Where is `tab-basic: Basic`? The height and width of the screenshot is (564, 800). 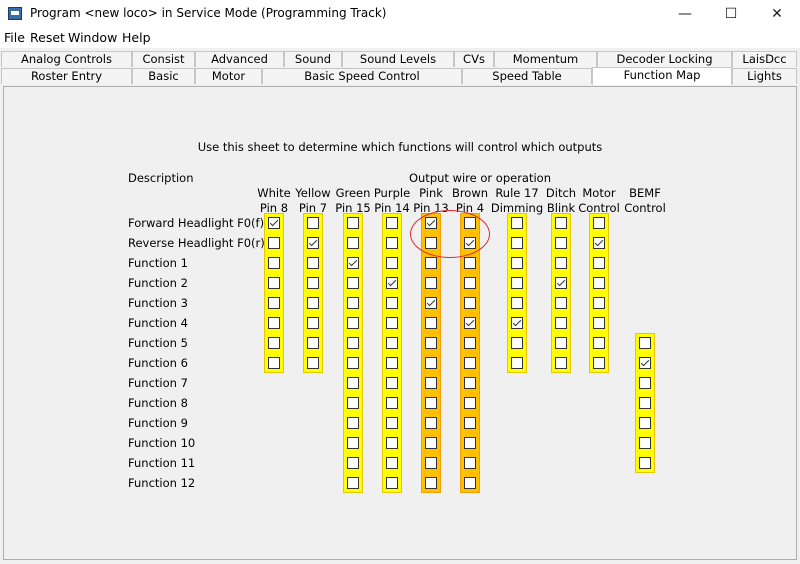 tab-basic: Basic is located at coordinates (163, 76).